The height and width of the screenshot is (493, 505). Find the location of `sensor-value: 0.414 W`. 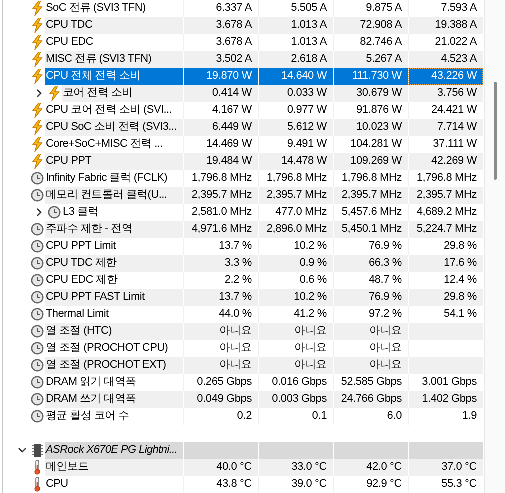

sensor-value: 0.414 W is located at coordinates (220, 93).